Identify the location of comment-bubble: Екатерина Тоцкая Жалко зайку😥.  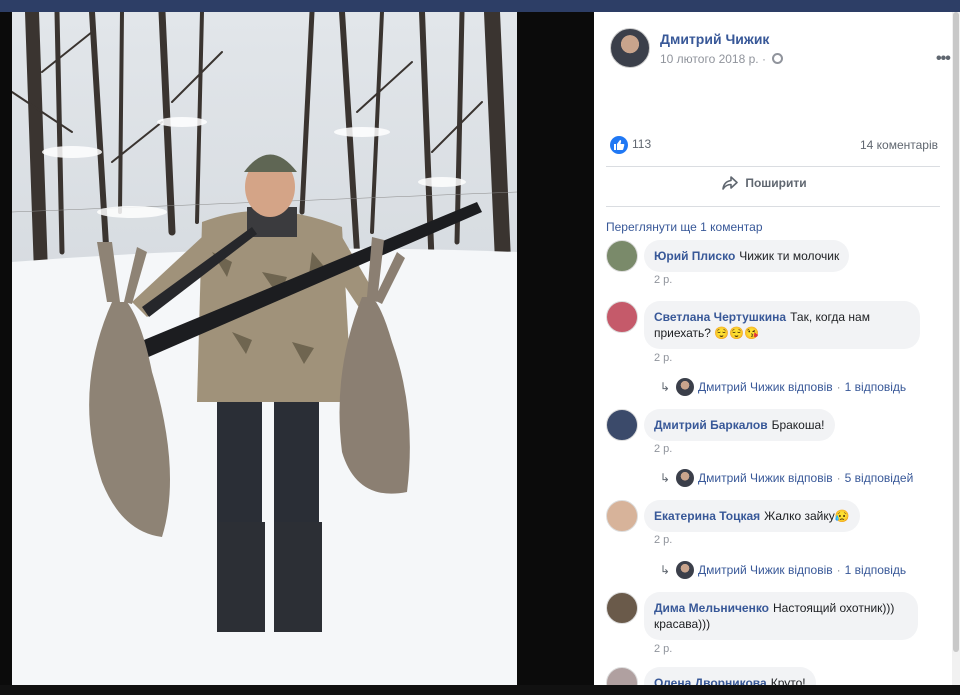
(752, 516).